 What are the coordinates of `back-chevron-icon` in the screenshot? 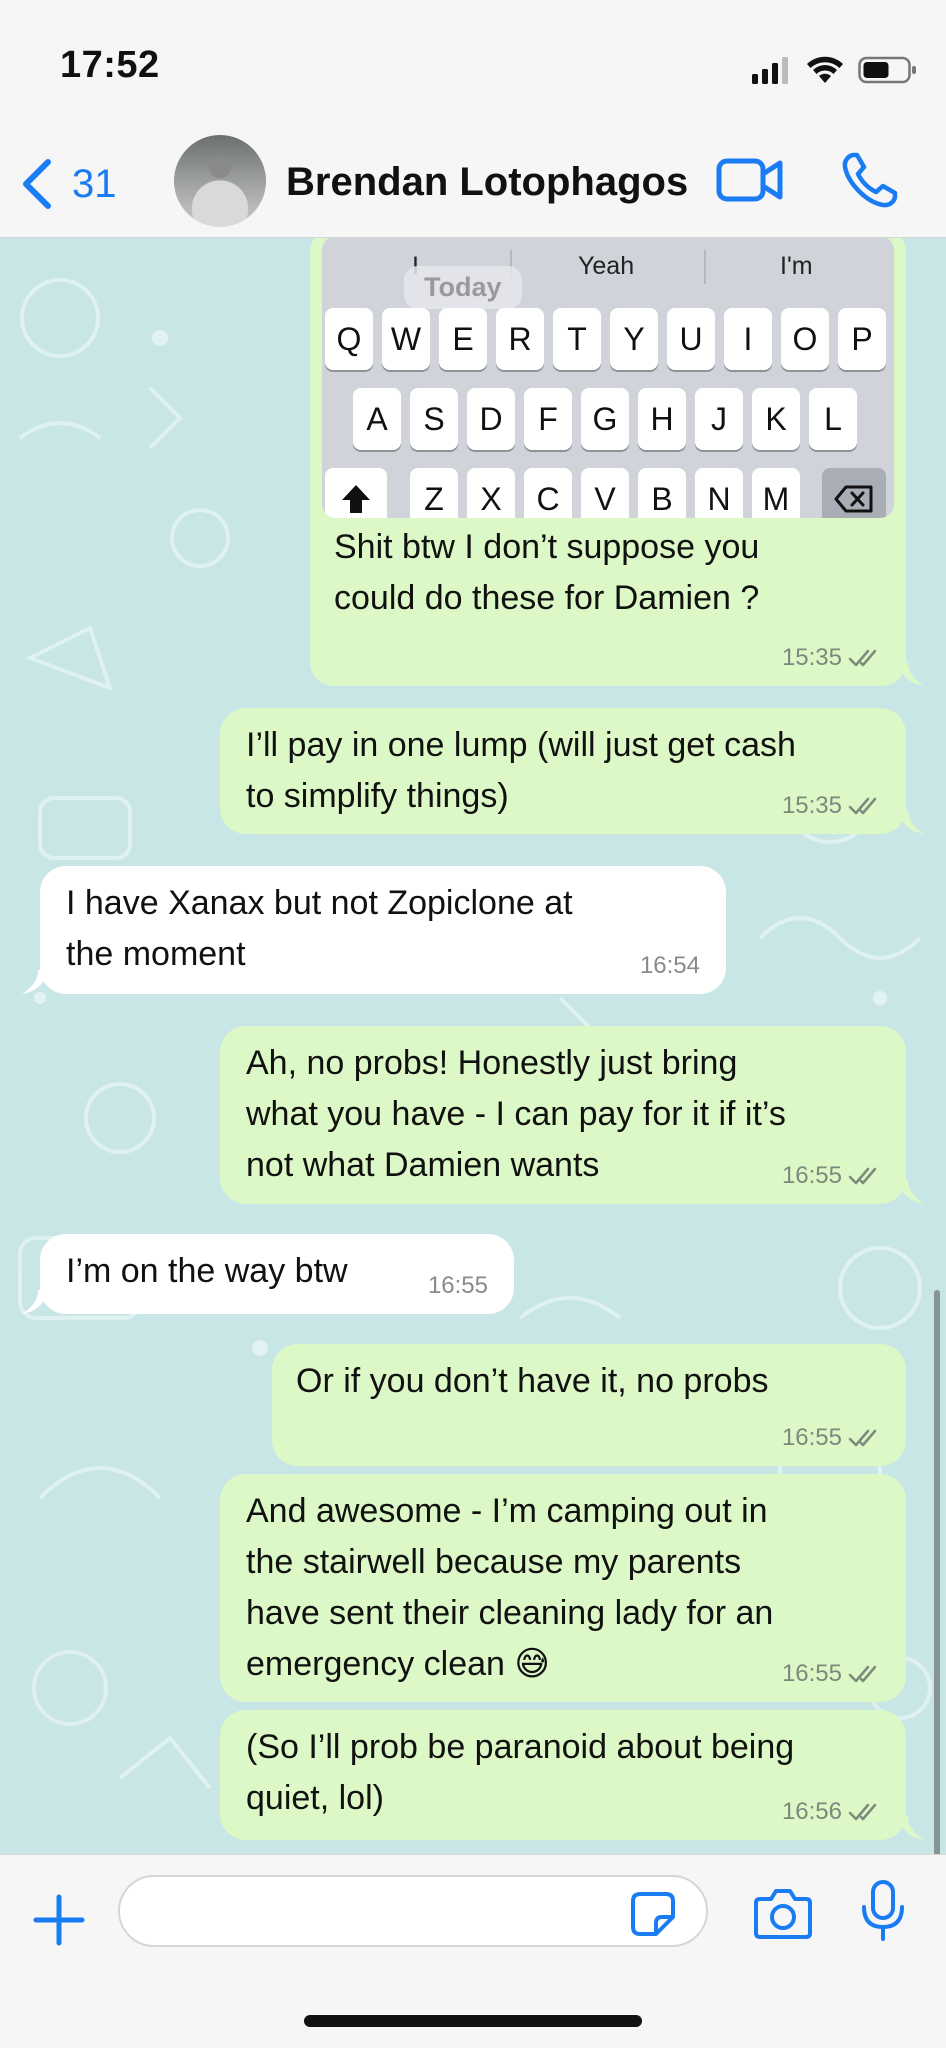 It's located at (37, 184).